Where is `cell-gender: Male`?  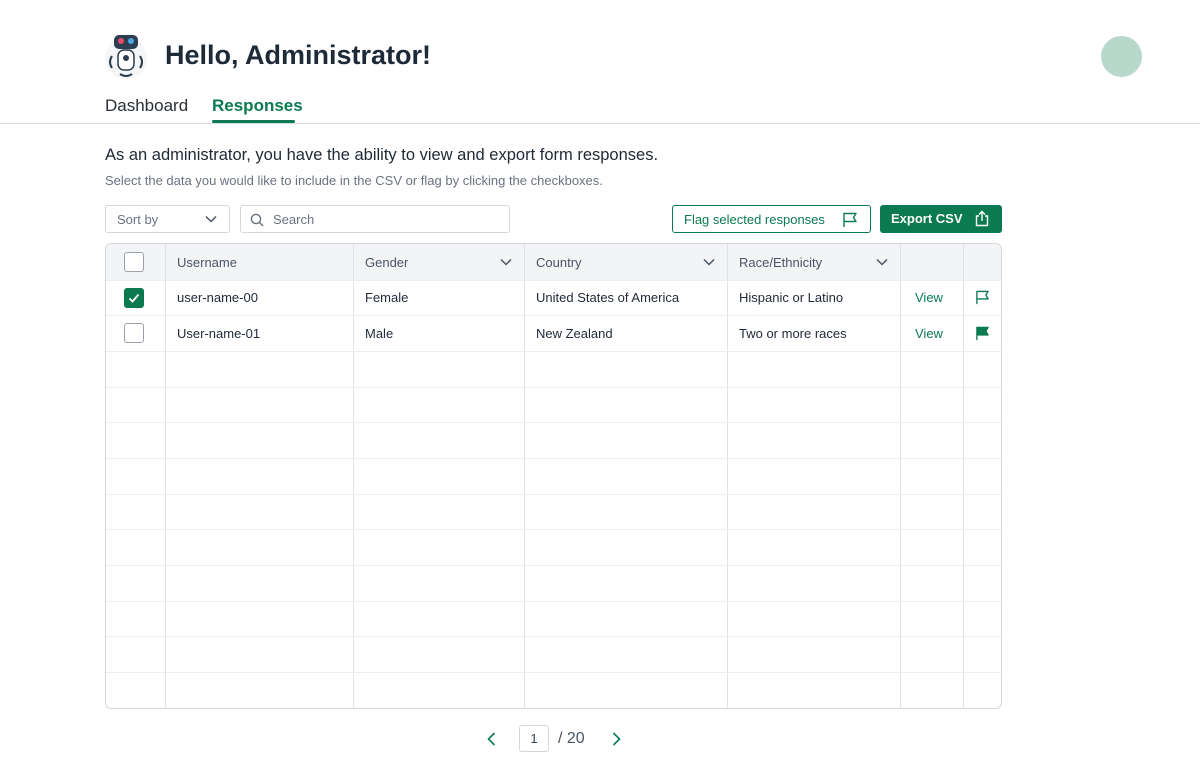
cell-gender: Male is located at coordinates (379, 333).